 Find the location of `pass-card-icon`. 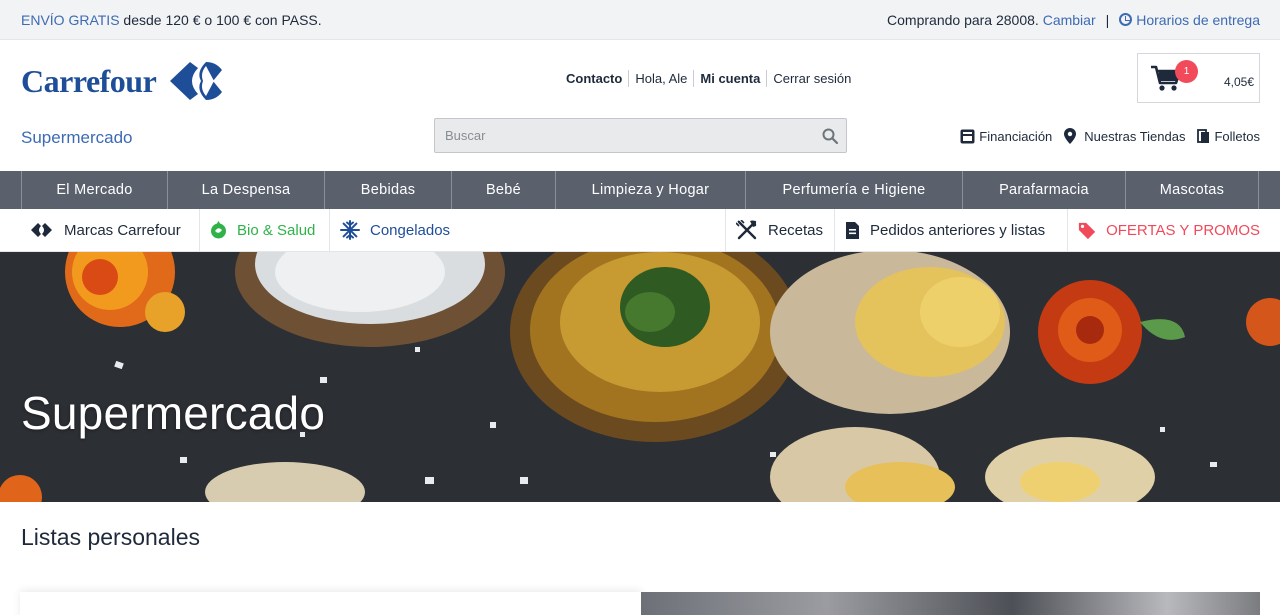

pass-card-icon is located at coordinates (967, 136).